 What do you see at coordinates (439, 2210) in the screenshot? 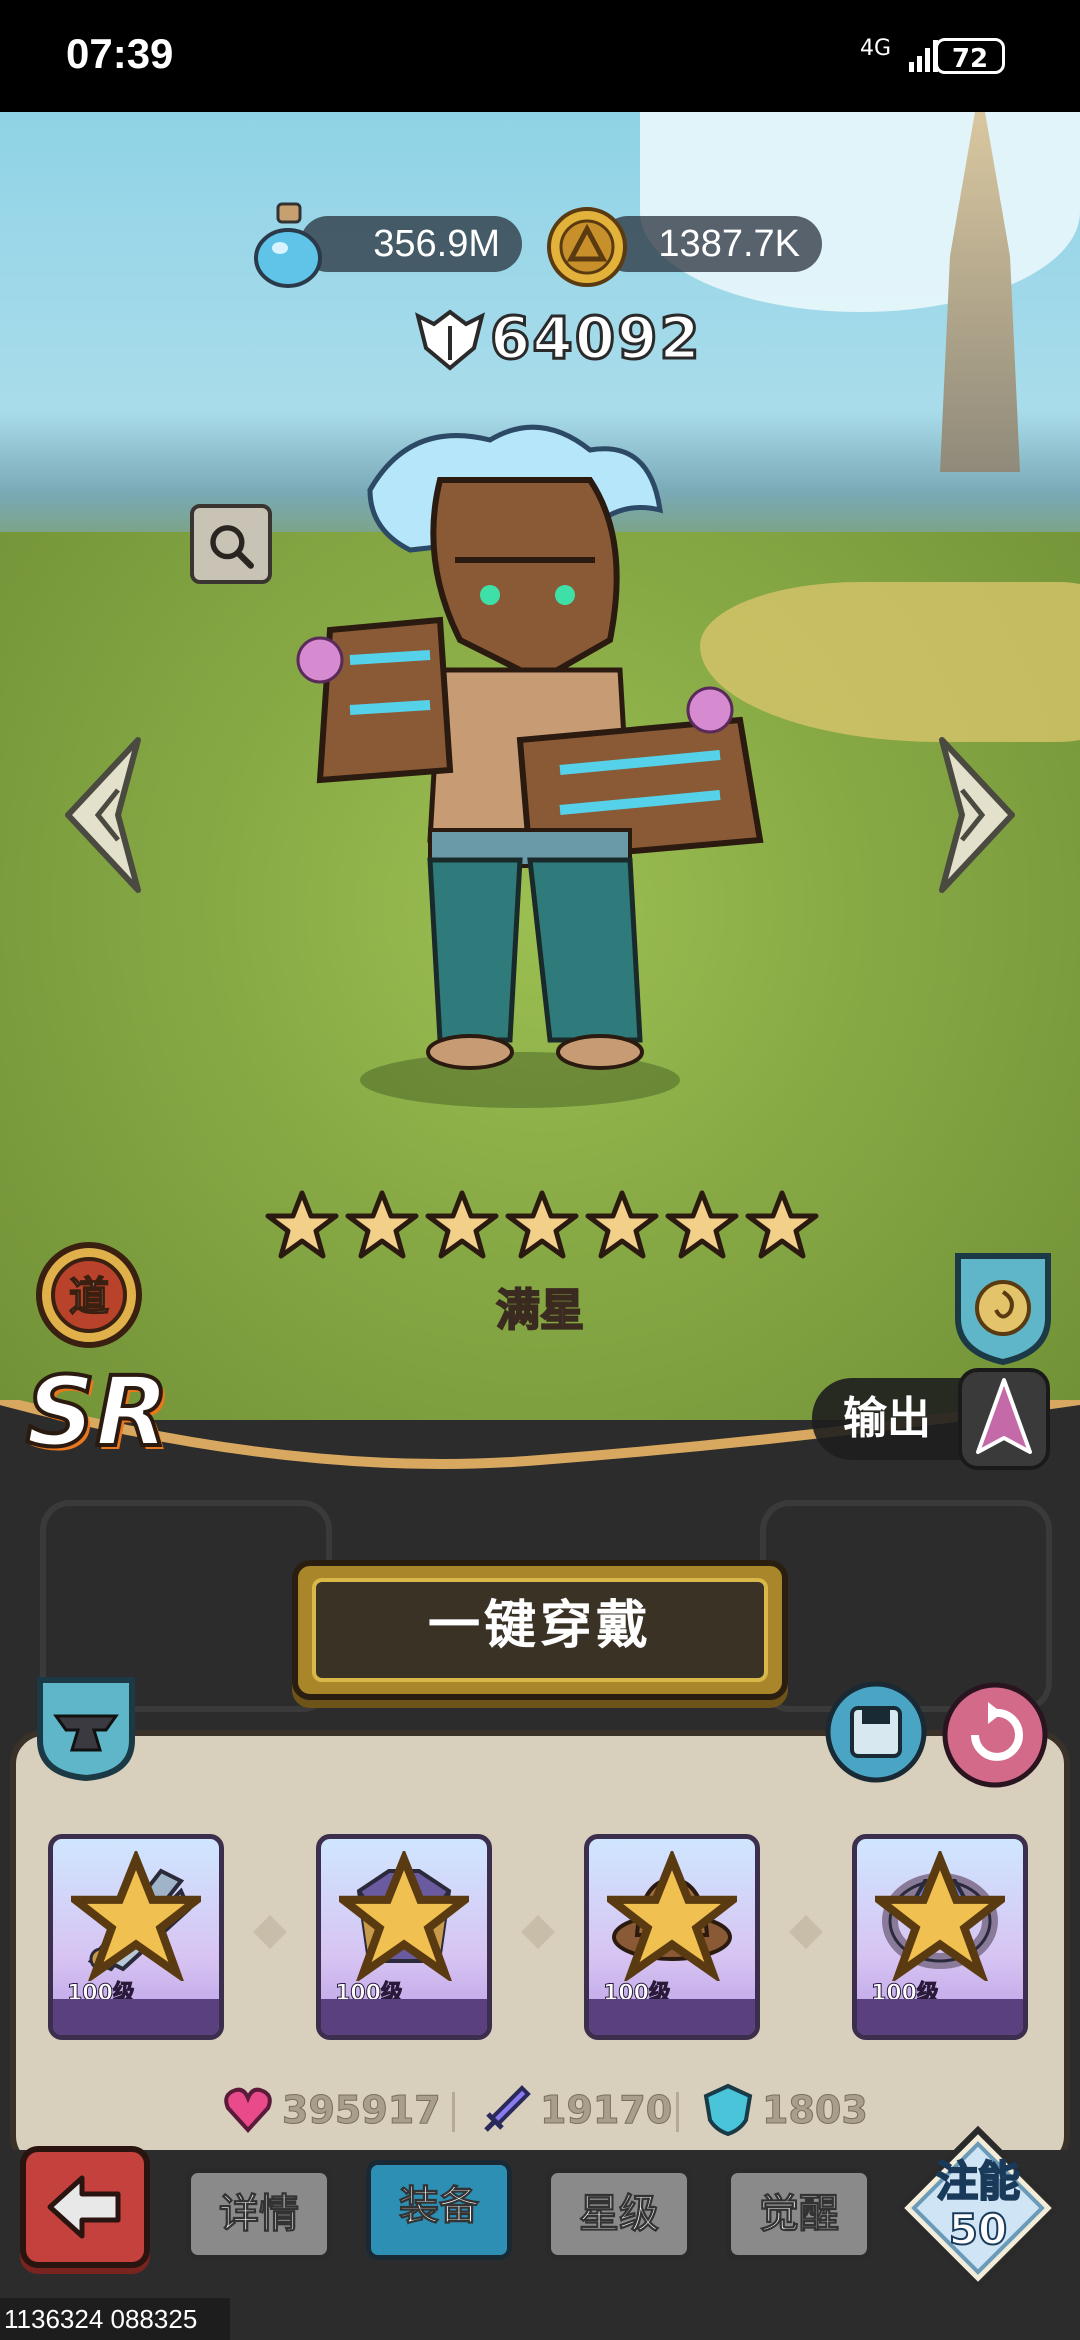
I see `tab-equip: 装备` at bounding box center [439, 2210].